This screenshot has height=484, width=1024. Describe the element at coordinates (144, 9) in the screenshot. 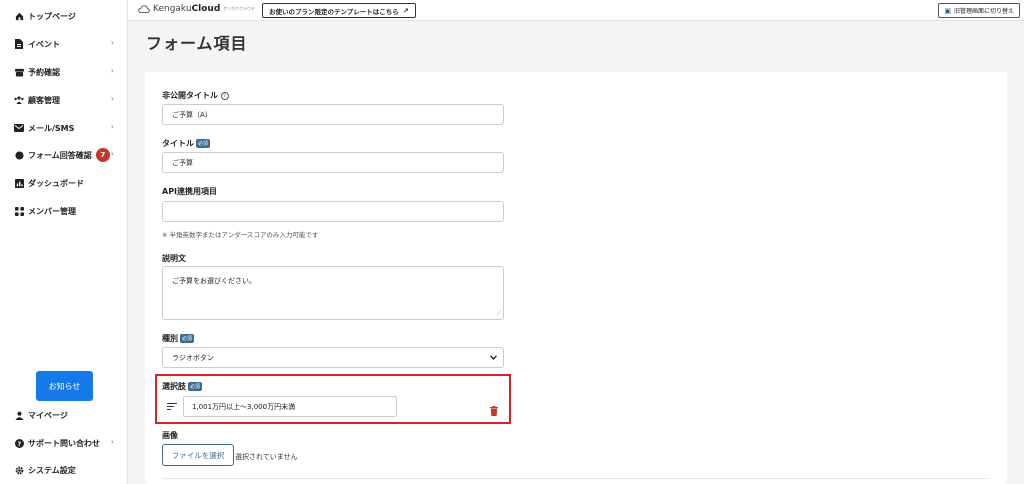

I see `cloud-icon` at that location.